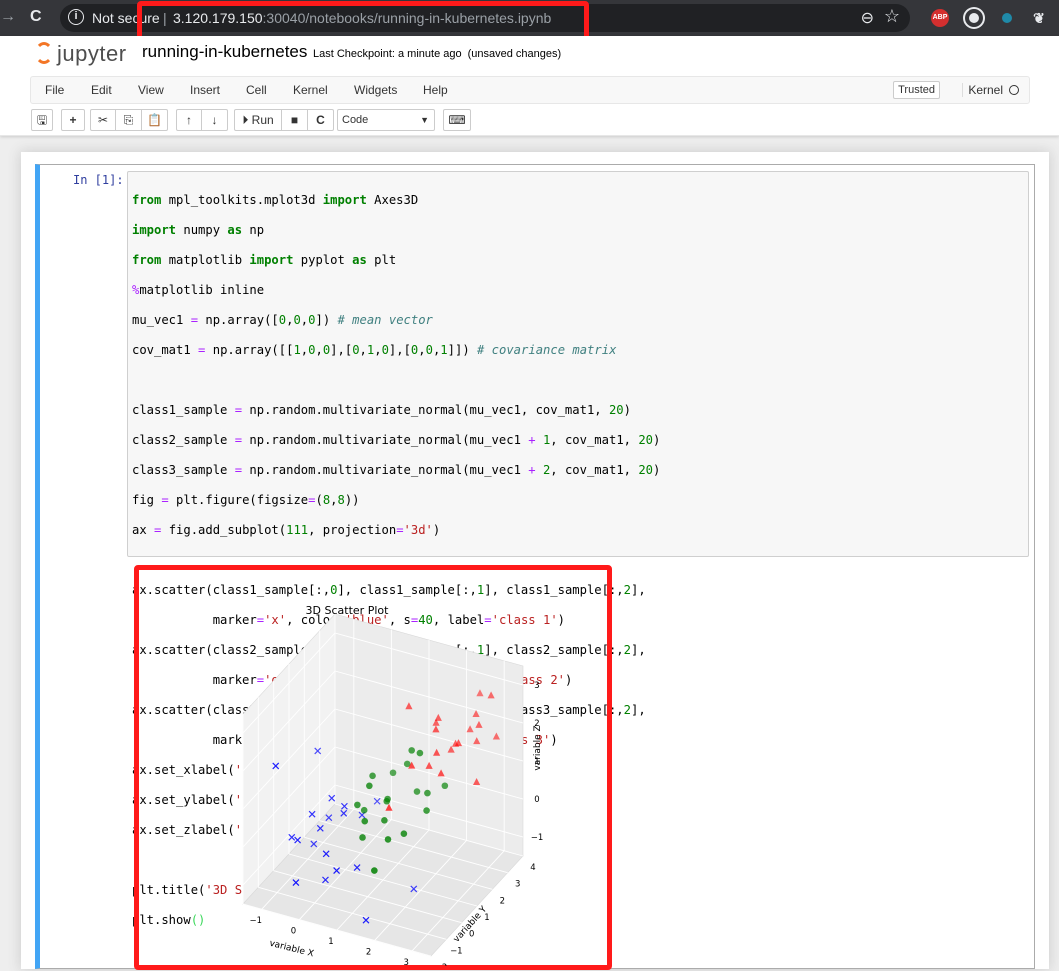 This screenshot has width=1059, height=971. Describe the element at coordinates (224, 52) in the screenshot. I see `notebook-name: running-in-kubernetes` at that location.